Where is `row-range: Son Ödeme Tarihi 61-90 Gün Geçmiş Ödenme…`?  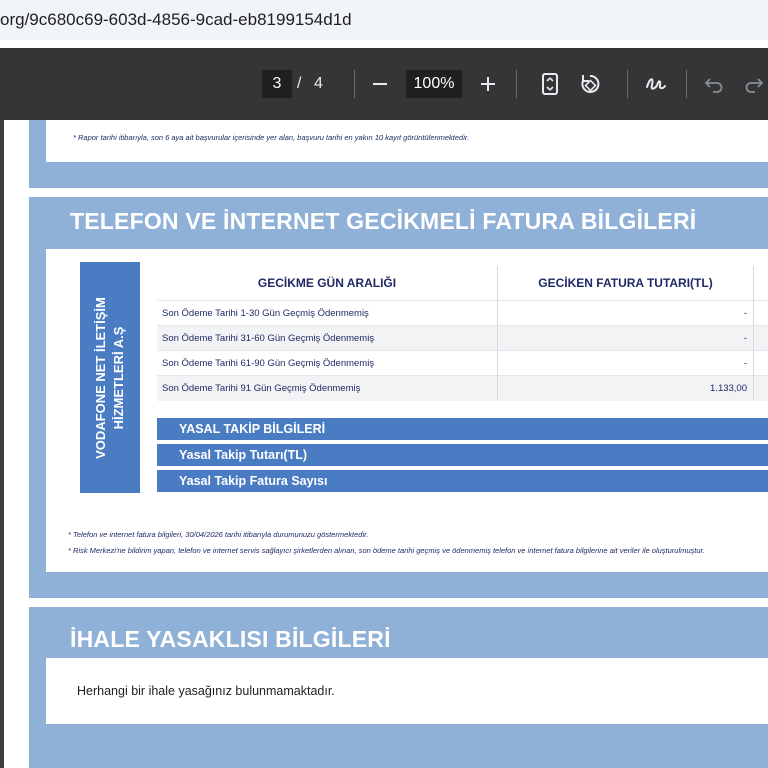
row-range: Son Ödeme Tarihi 61-90 Gün Geçmiş Ödenme… is located at coordinates (268, 363).